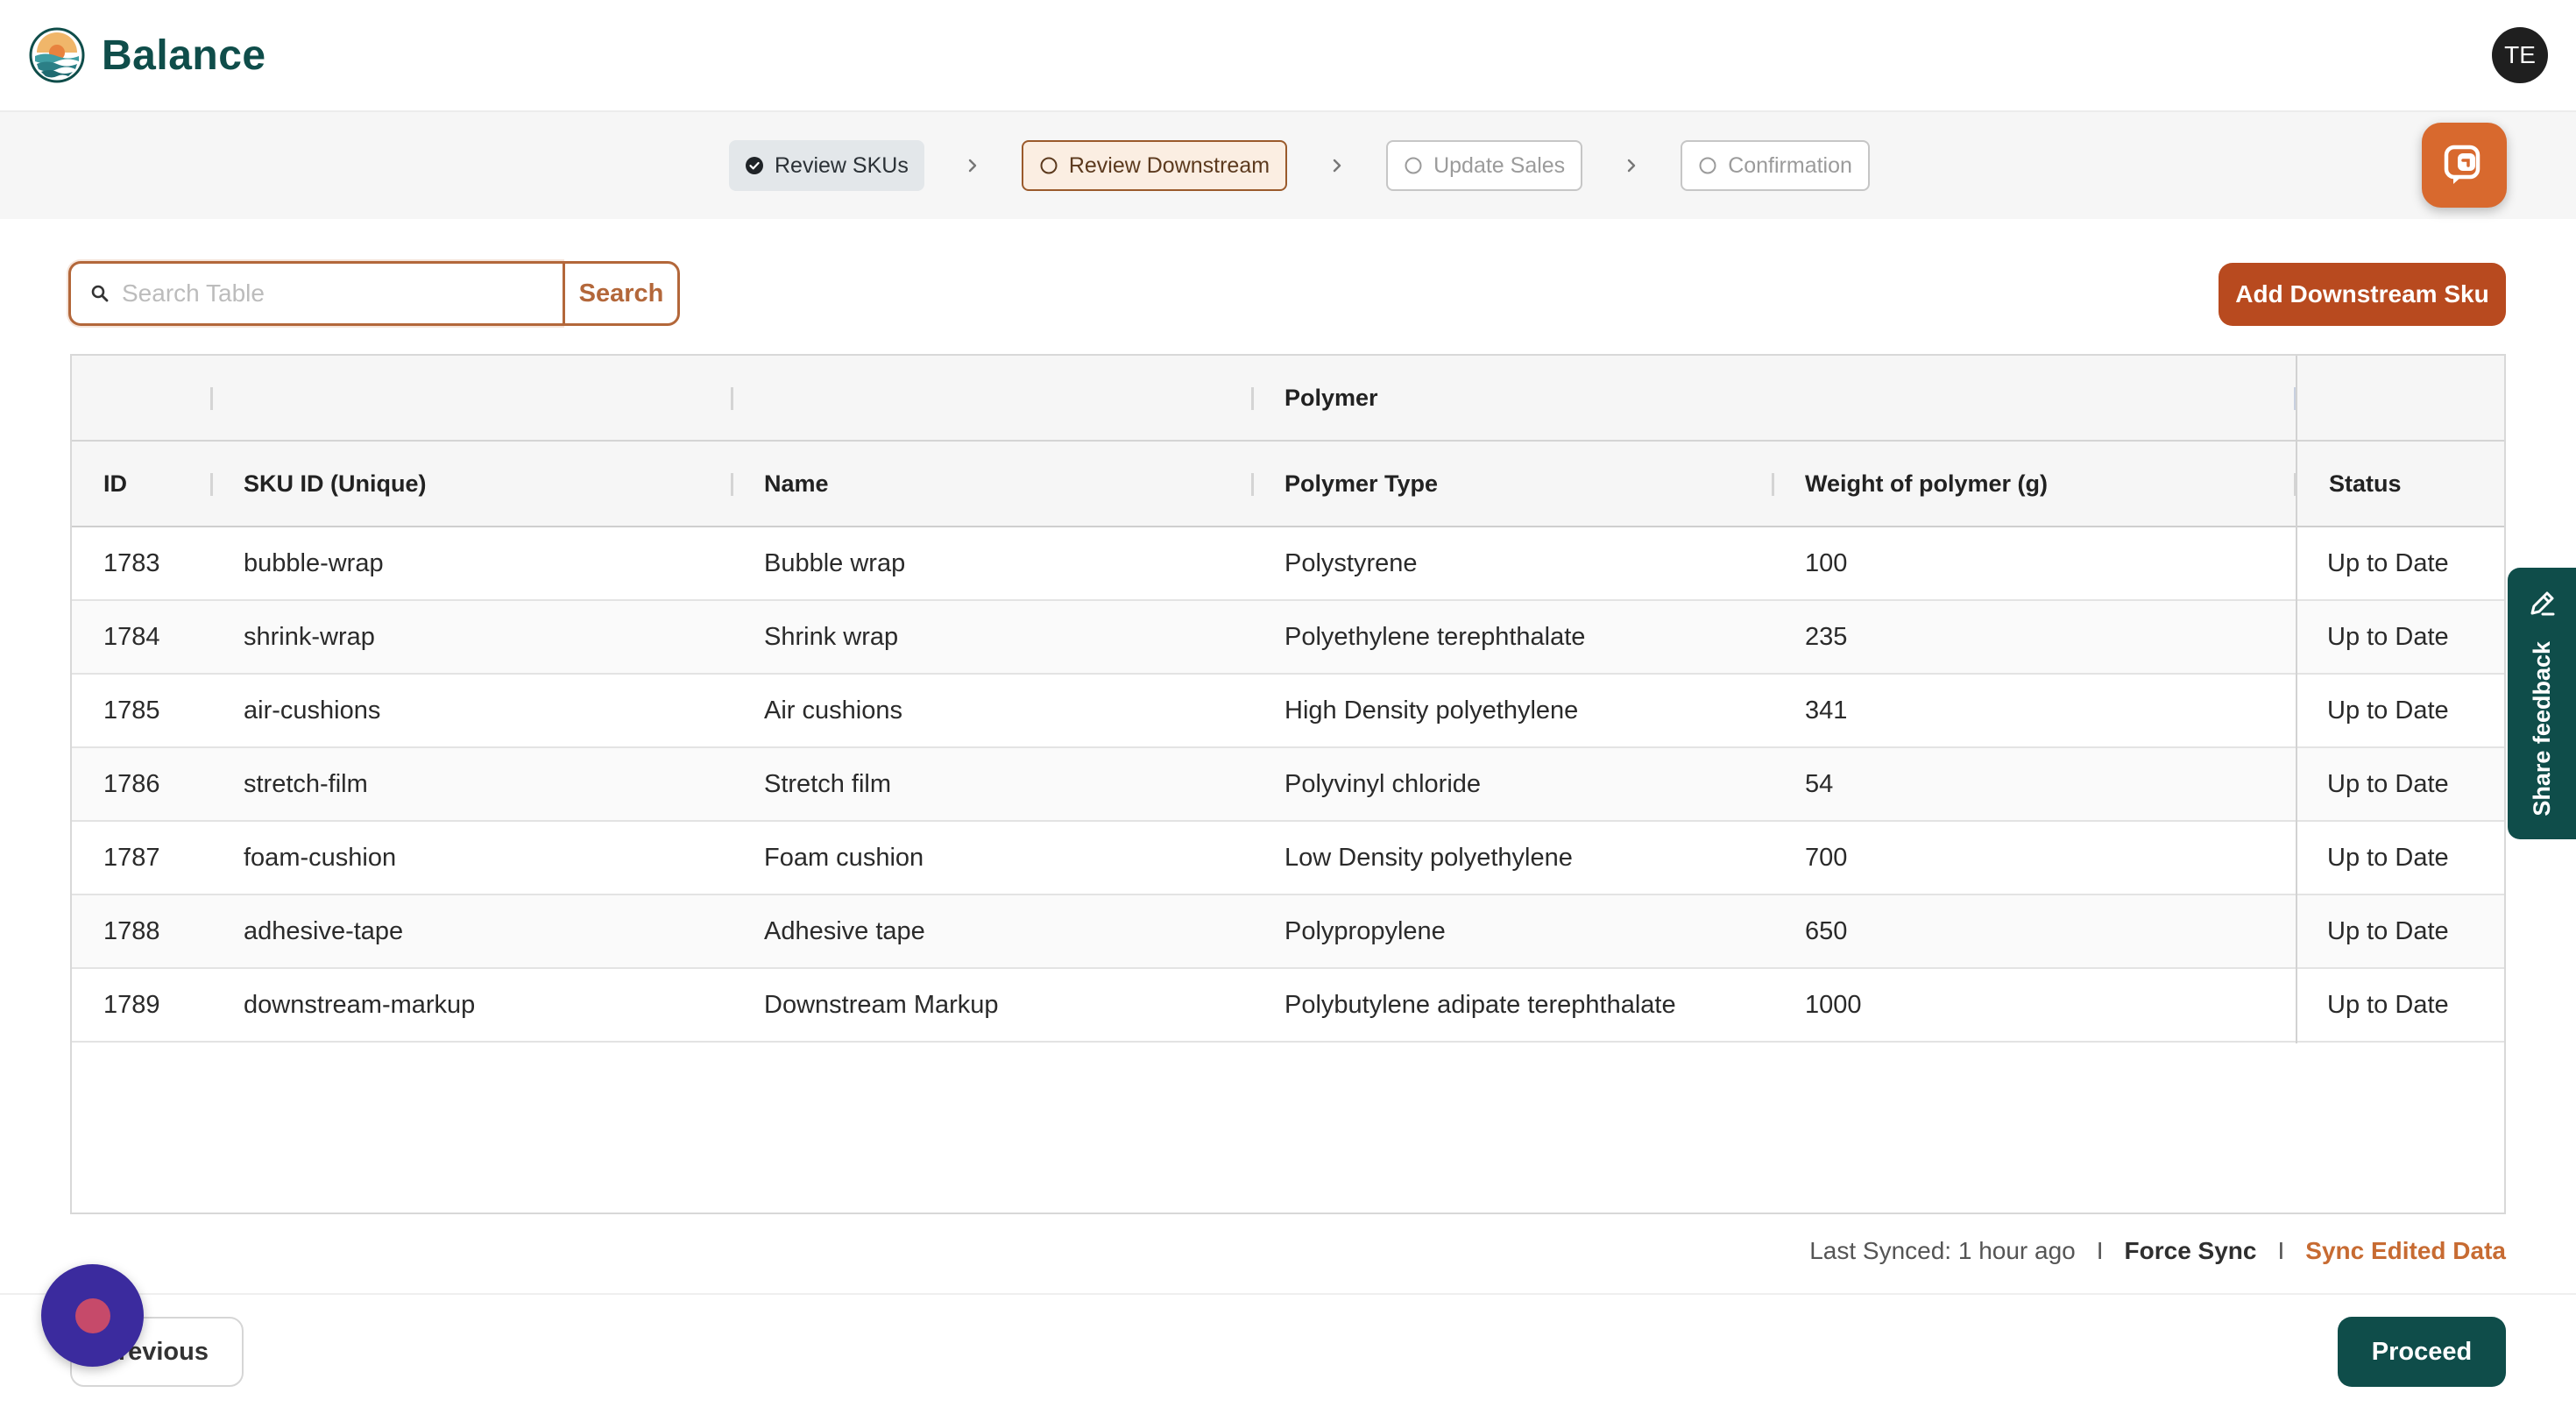 The image size is (2576, 1407). What do you see at coordinates (1631, 165) in the screenshot?
I see `step-separator` at bounding box center [1631, 165].